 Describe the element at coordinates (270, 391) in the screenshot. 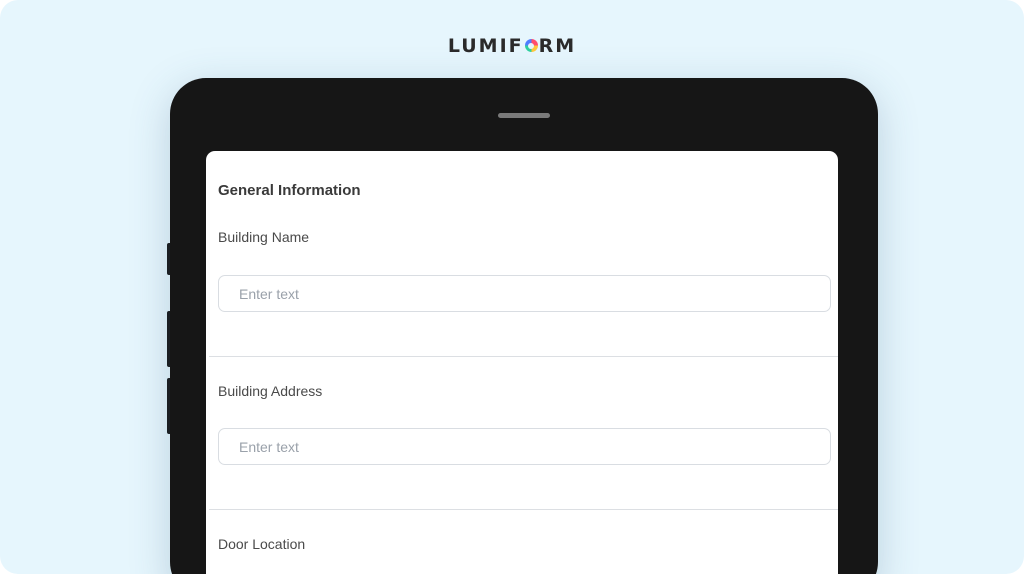

I see `building-address-label: Building Address` at that location.